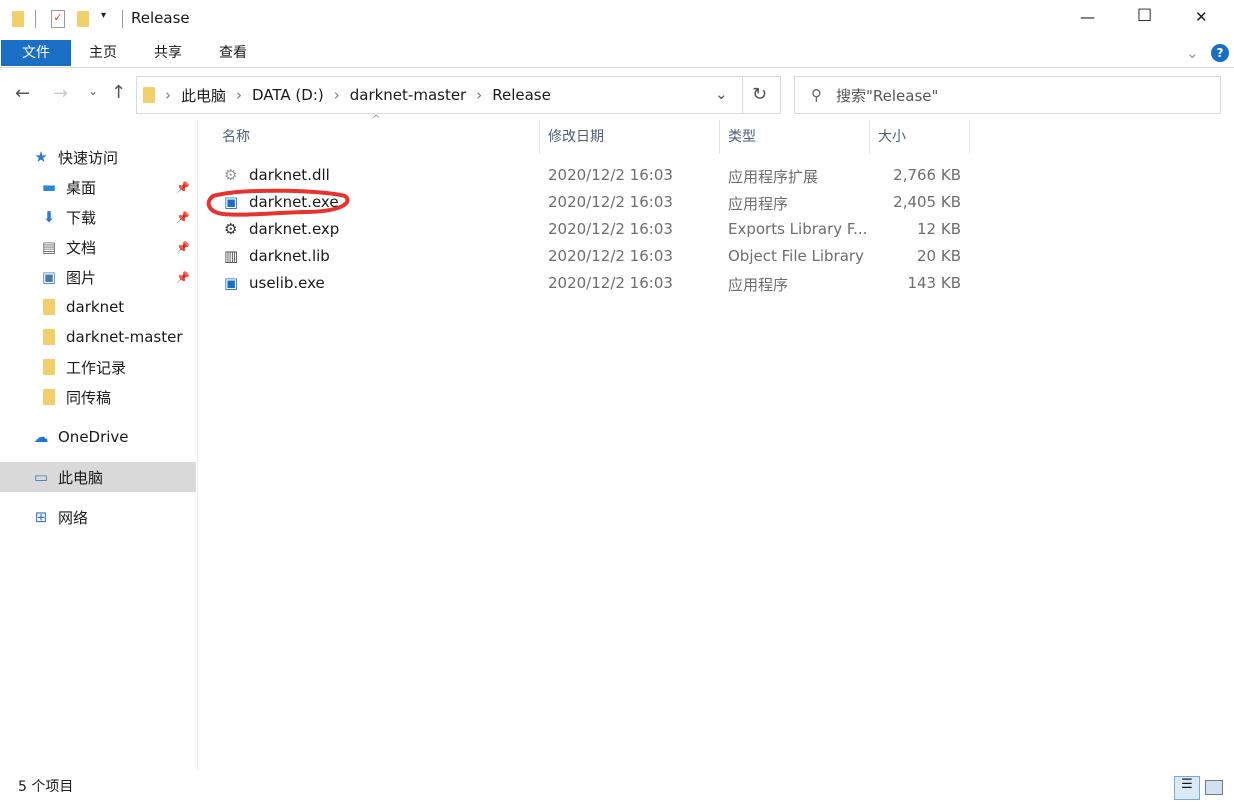  I want to click on sidebar-item-label: 下载, so click(81, 217).